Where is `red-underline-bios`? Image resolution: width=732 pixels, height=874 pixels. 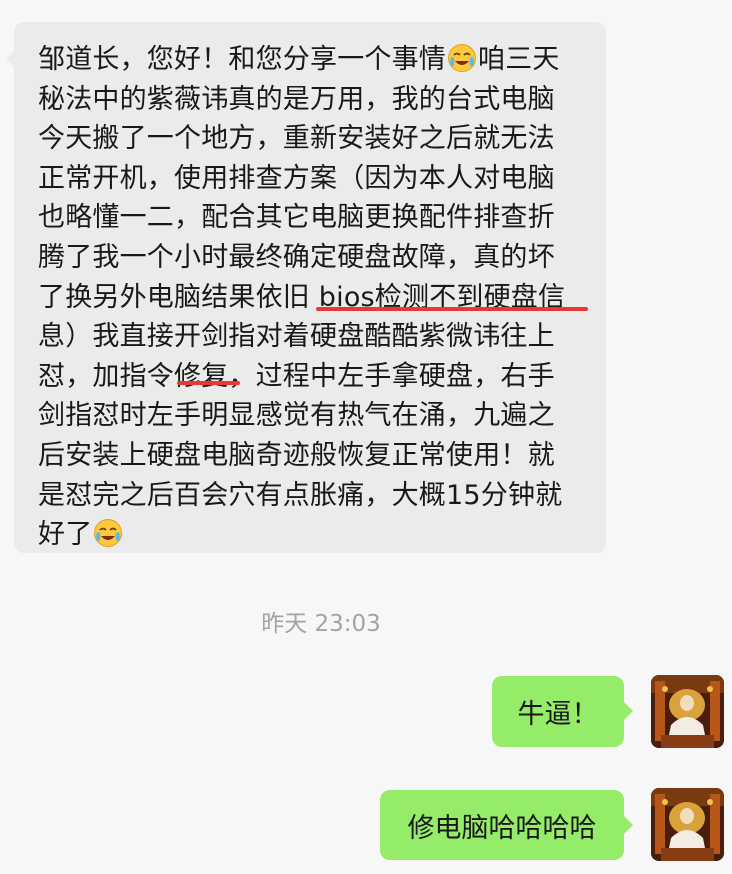
red-underline-bios is located at coordinates (452, 309).